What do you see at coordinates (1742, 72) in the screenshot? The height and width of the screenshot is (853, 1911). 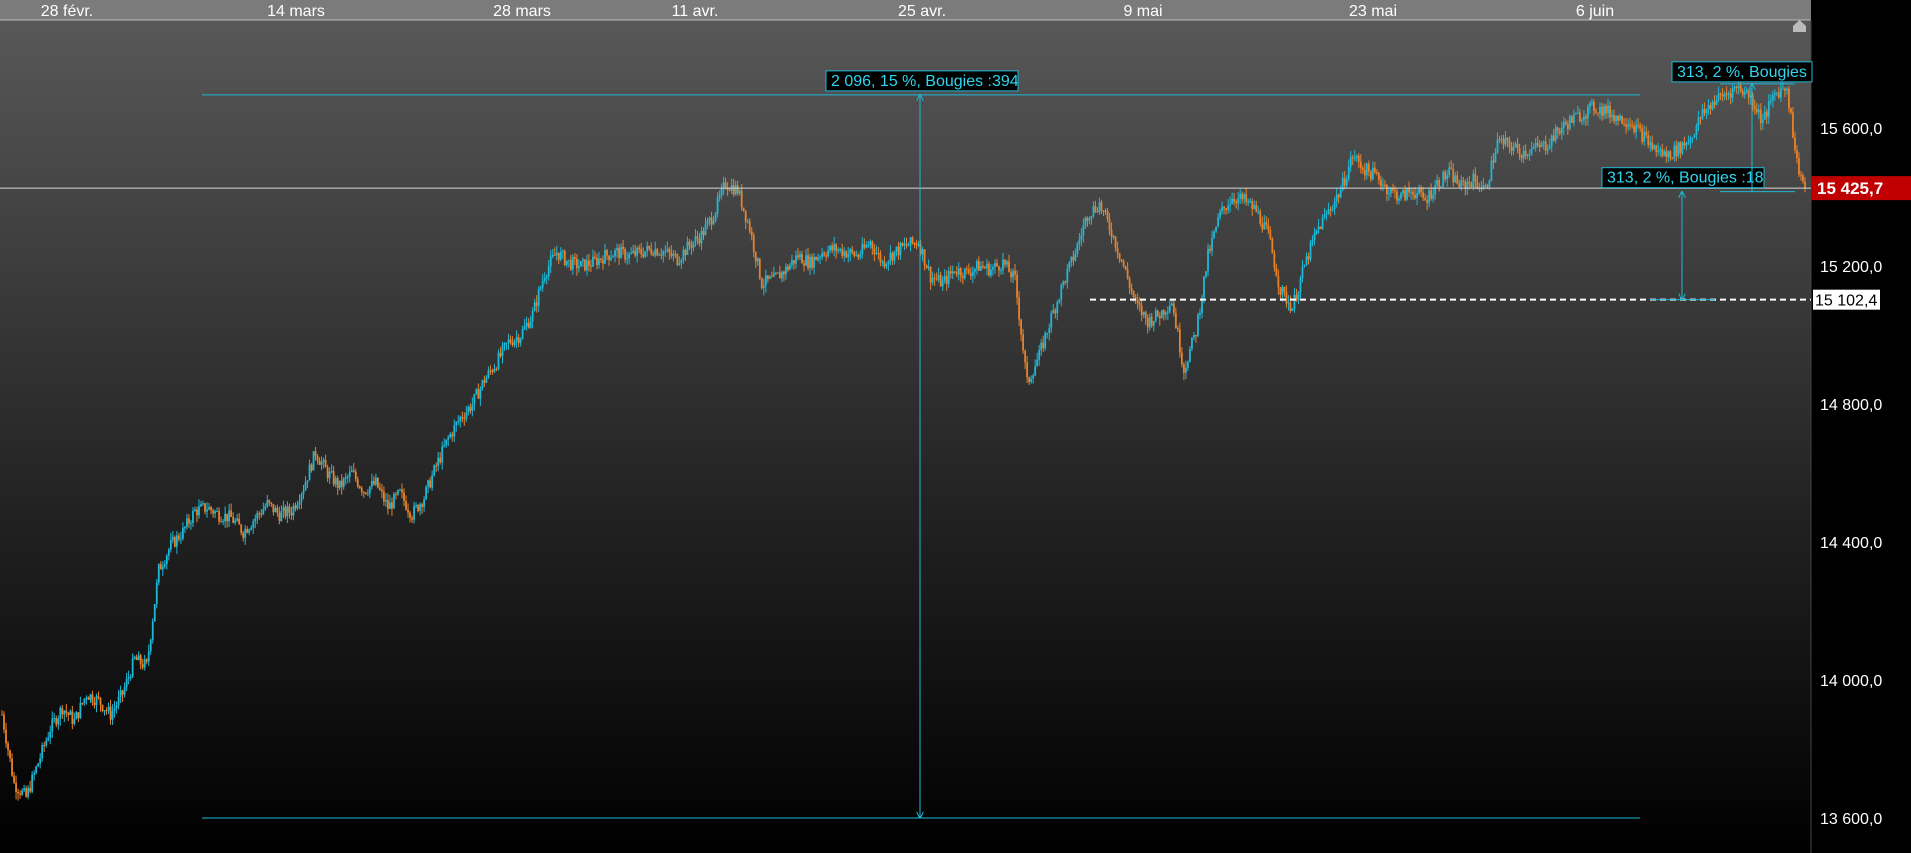 I see `measure-label: 313, 2 %, Bougies` at bounding box center [1742, 72].